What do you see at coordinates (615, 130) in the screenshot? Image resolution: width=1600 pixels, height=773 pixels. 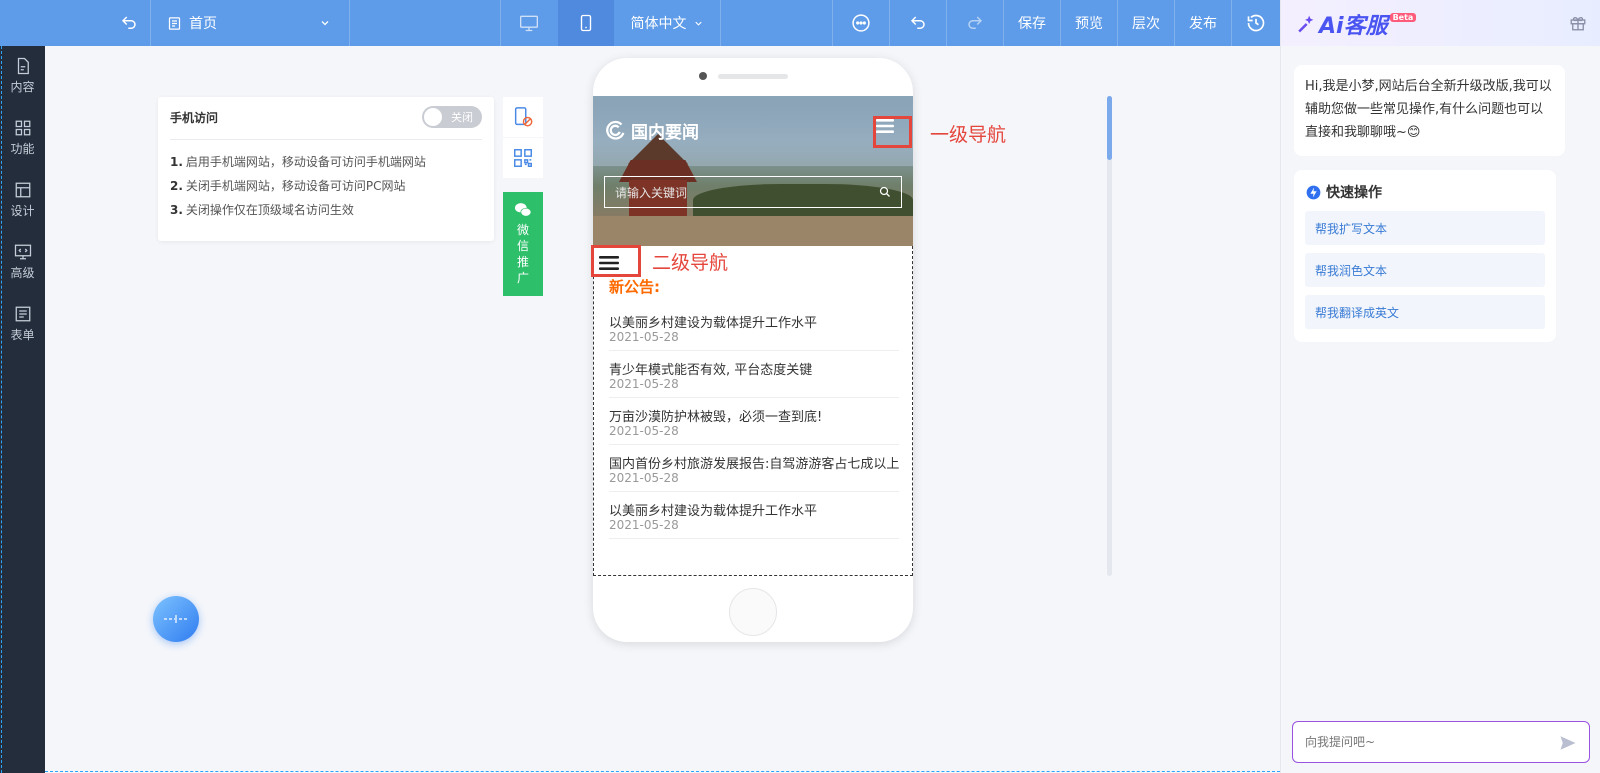 I see `site-logo-icon` at bounding box center [615, 130].